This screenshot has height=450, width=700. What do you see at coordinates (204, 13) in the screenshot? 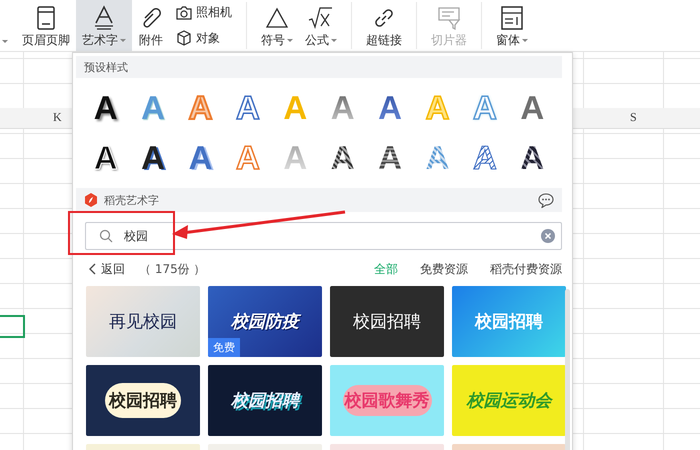
I see `ribbon-button: 照相机` at bounding box center [204, 13].